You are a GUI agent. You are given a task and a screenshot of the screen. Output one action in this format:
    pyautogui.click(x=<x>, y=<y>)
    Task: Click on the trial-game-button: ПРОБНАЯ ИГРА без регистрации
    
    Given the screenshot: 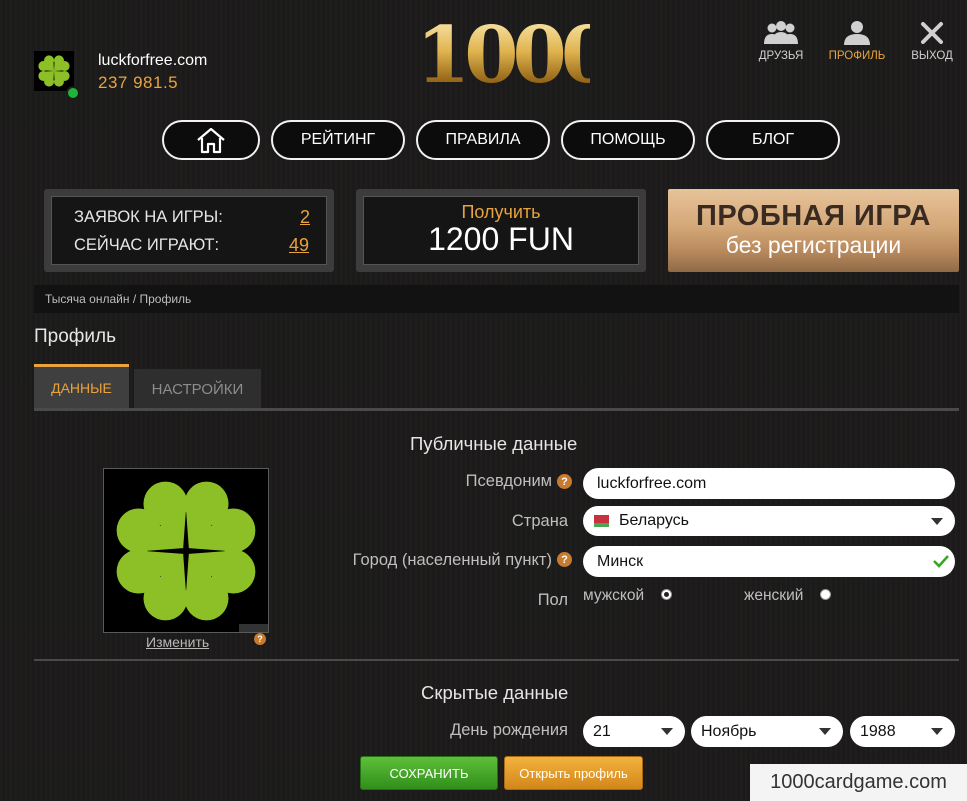 What is the action you would take?
    pyautogui.click(x=813, y=230)
    